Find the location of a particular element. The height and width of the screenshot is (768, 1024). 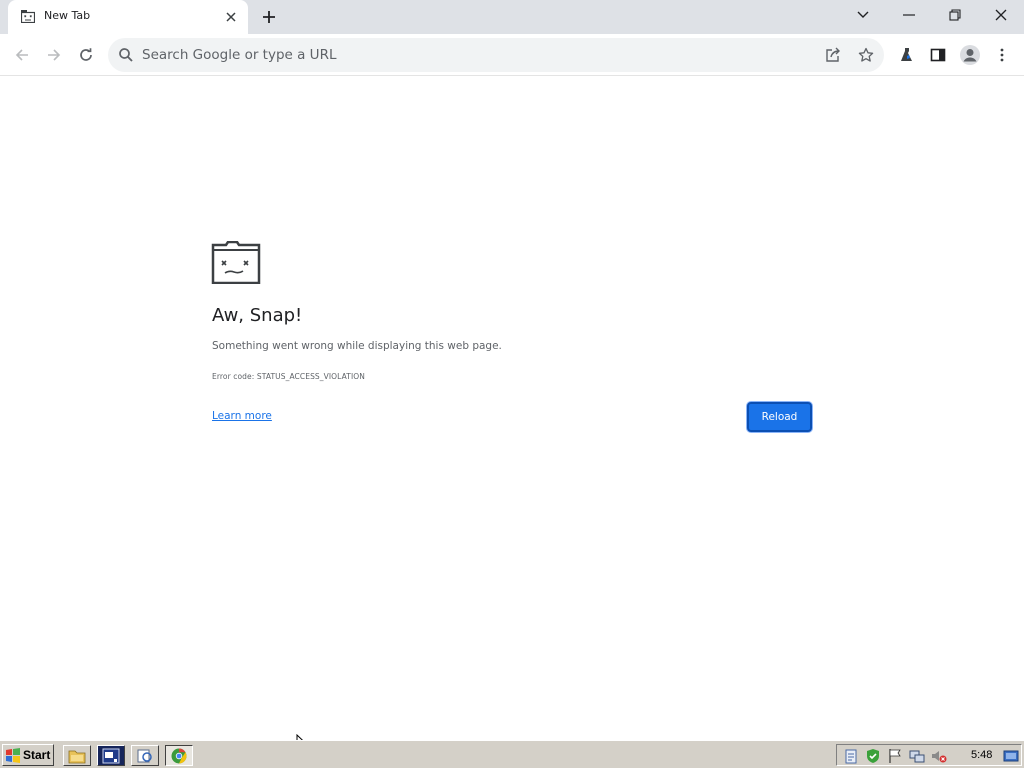

taskbar: Start 5:48 is located at coordinates (512, 754).